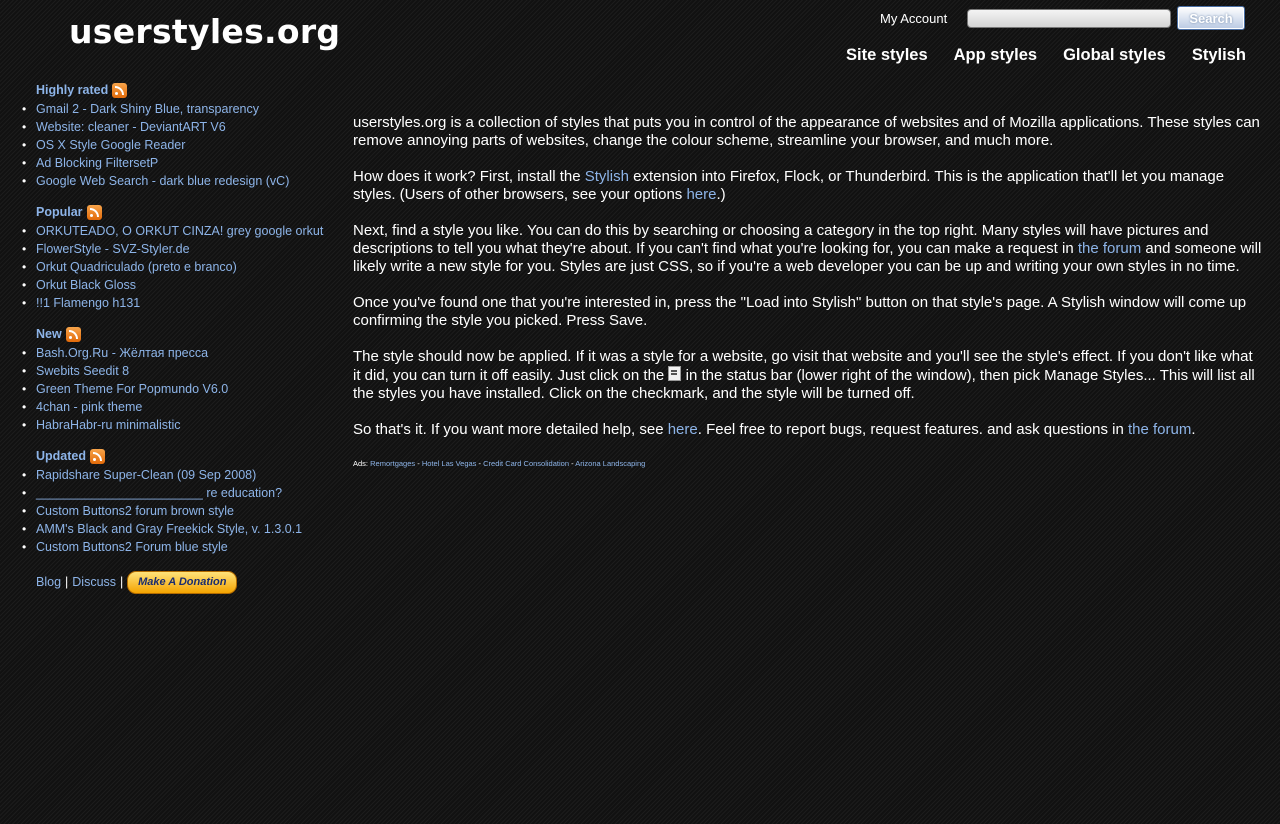  I want to click on my-account-link: My Account, so click(913, 18).